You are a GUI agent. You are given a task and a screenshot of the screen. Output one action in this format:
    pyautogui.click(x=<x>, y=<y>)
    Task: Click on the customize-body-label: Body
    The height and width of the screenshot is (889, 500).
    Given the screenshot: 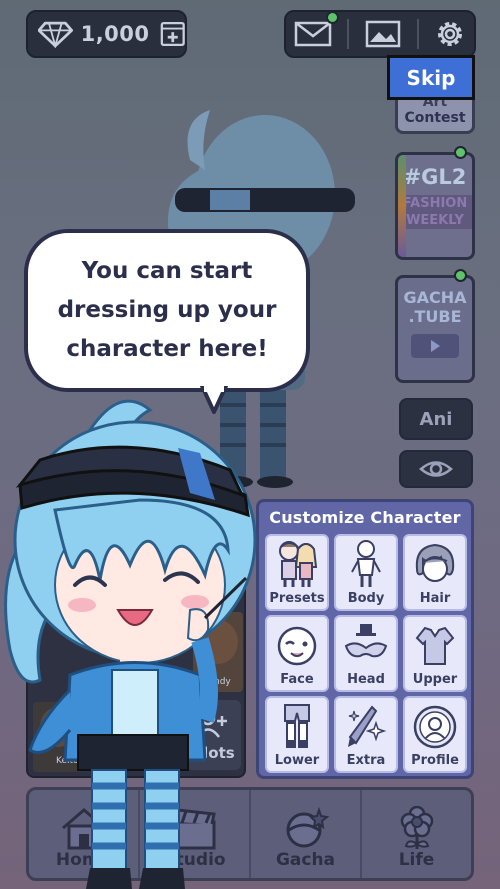 What is the action you would take?
    pyautogui.click(x=366, y=598)
    